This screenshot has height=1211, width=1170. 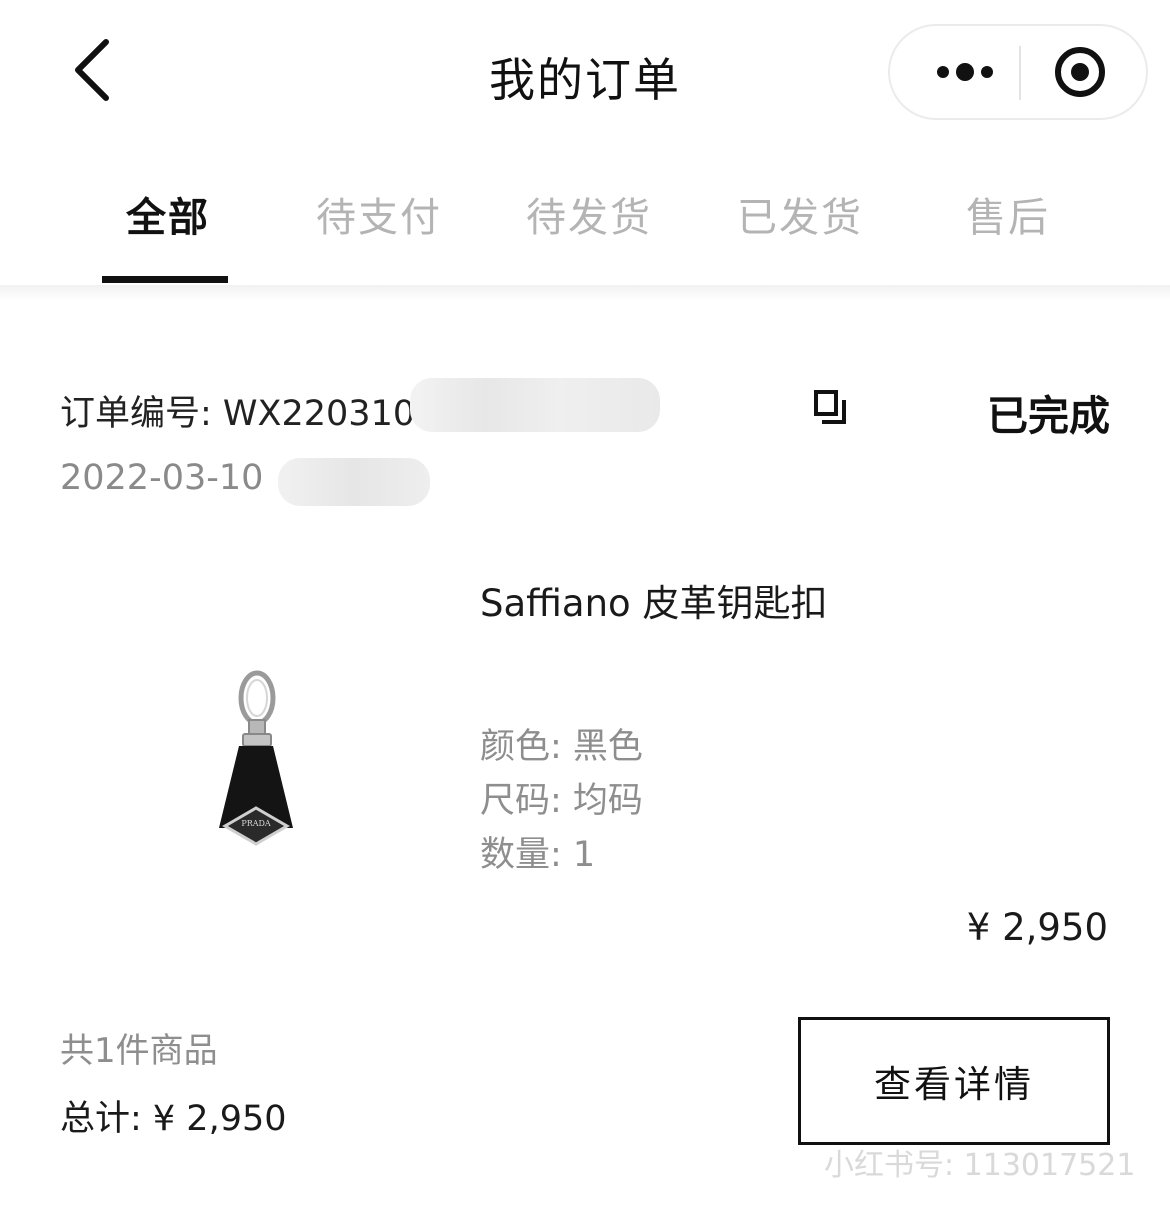 What do you see at coordinates (954, 1081) in the screenshot?
I see `view-details-button: 查看详情` at bounding box center [954, 1081].